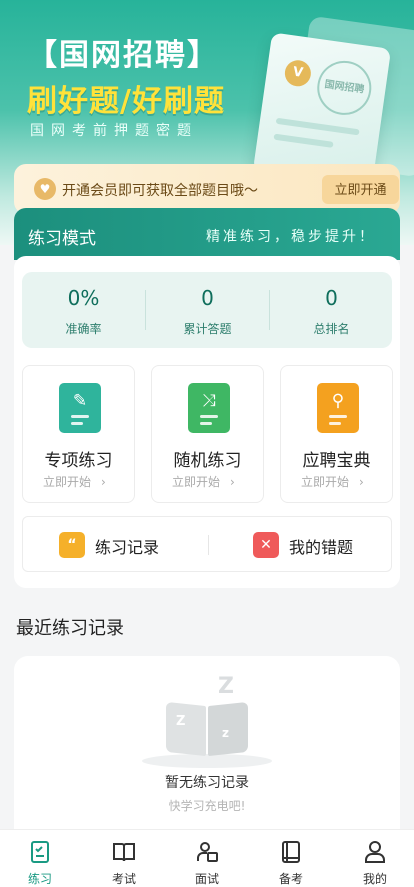 The width and height of the screenshot is (414, 887). What do you see at coordinates (206, 879) in the screenshot?
I see `tab-label: 面试` at bounding box center [206, 879].